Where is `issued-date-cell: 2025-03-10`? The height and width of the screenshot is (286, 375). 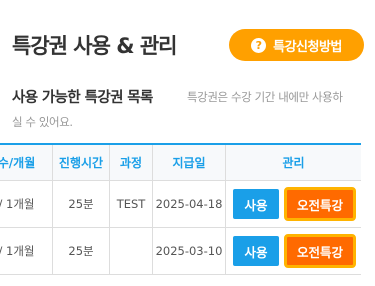 issued-date-cell: 2025-03-10 is located at coordinates (189, 251).